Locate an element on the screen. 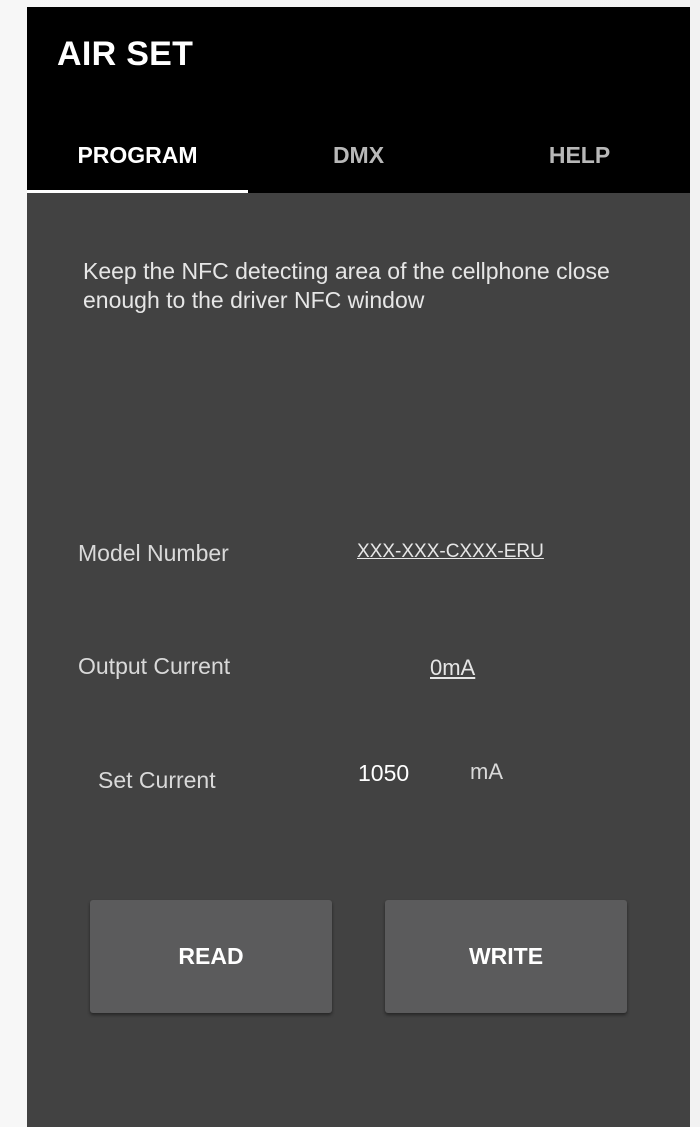 Image resolution: width=700 pixels, height=1127 pixels. read-button: READ is located at coordinates (211, 956).